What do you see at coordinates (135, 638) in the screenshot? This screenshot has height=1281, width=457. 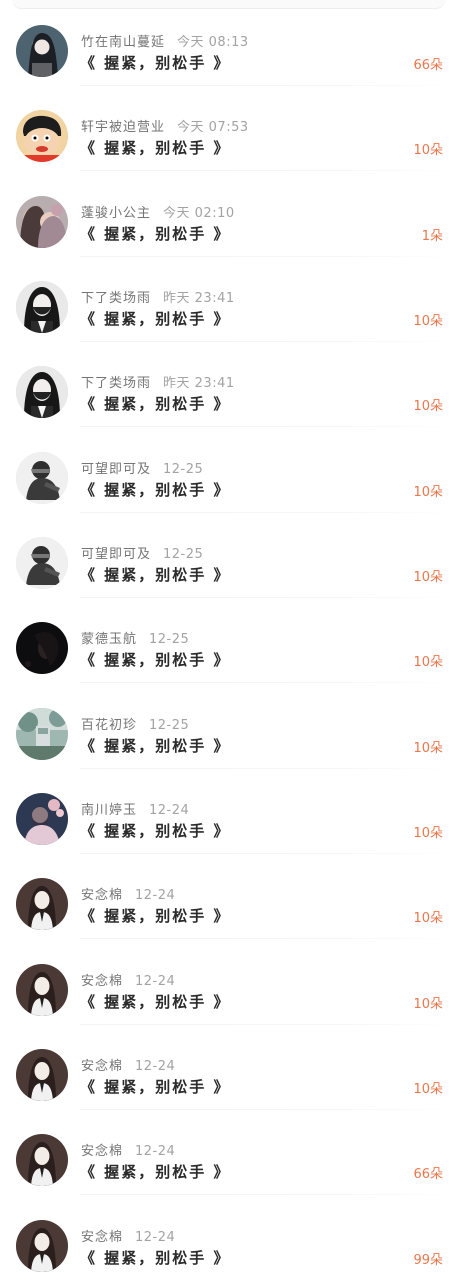 I see `sender-meta: 蒙德玉航 12-25` at bounding box center [135, 638].